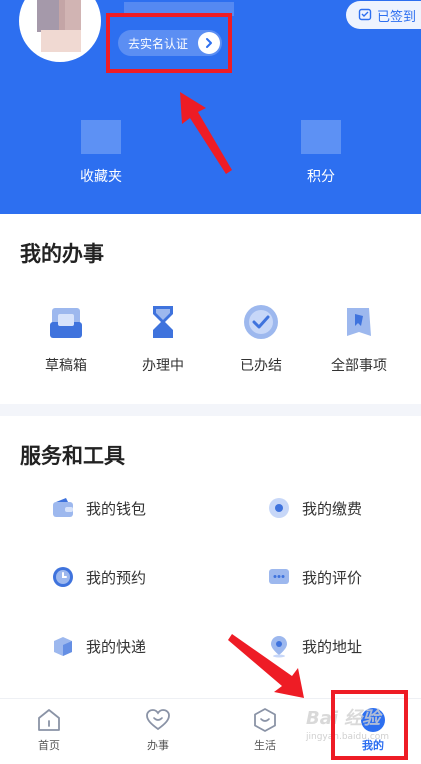 The width and height of the screenshot is (421, 764). I want to click on payment-icon, so click(279, 508).